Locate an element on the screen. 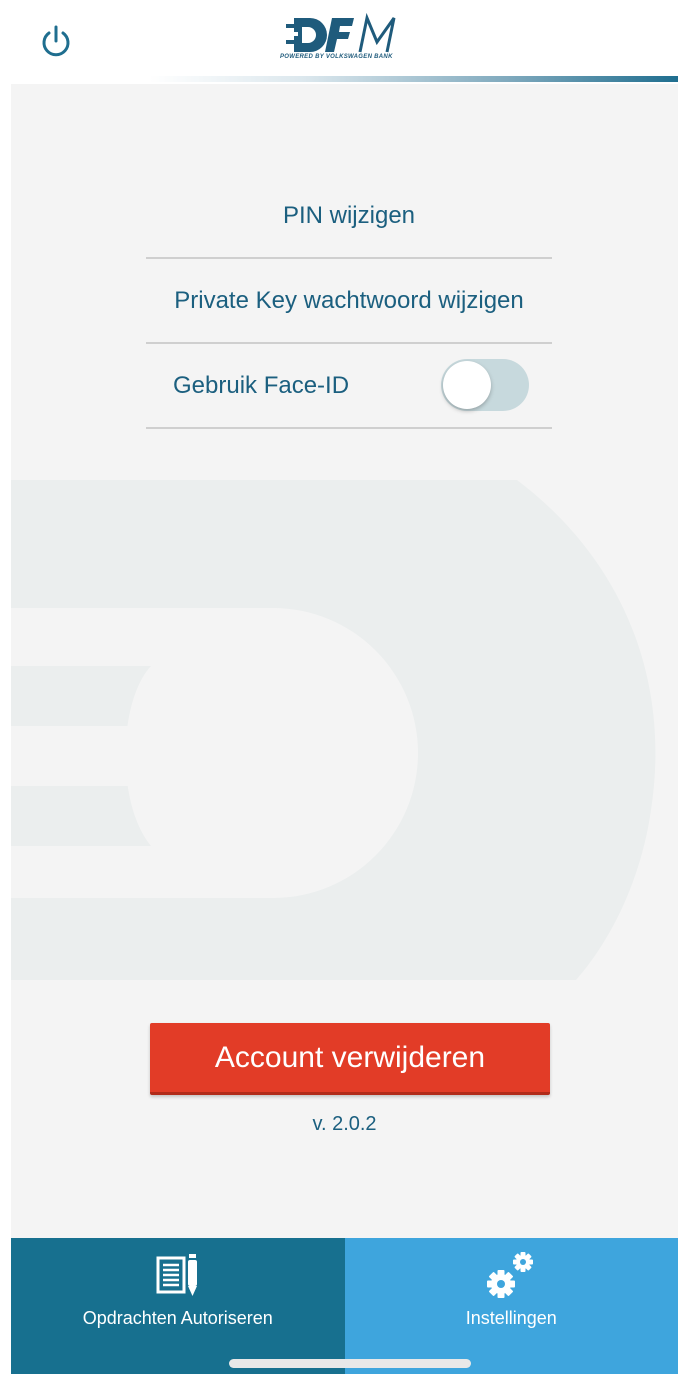 The width and height of the screenshot is (678, 1374). power-icon is located at coordinates (56, 41).